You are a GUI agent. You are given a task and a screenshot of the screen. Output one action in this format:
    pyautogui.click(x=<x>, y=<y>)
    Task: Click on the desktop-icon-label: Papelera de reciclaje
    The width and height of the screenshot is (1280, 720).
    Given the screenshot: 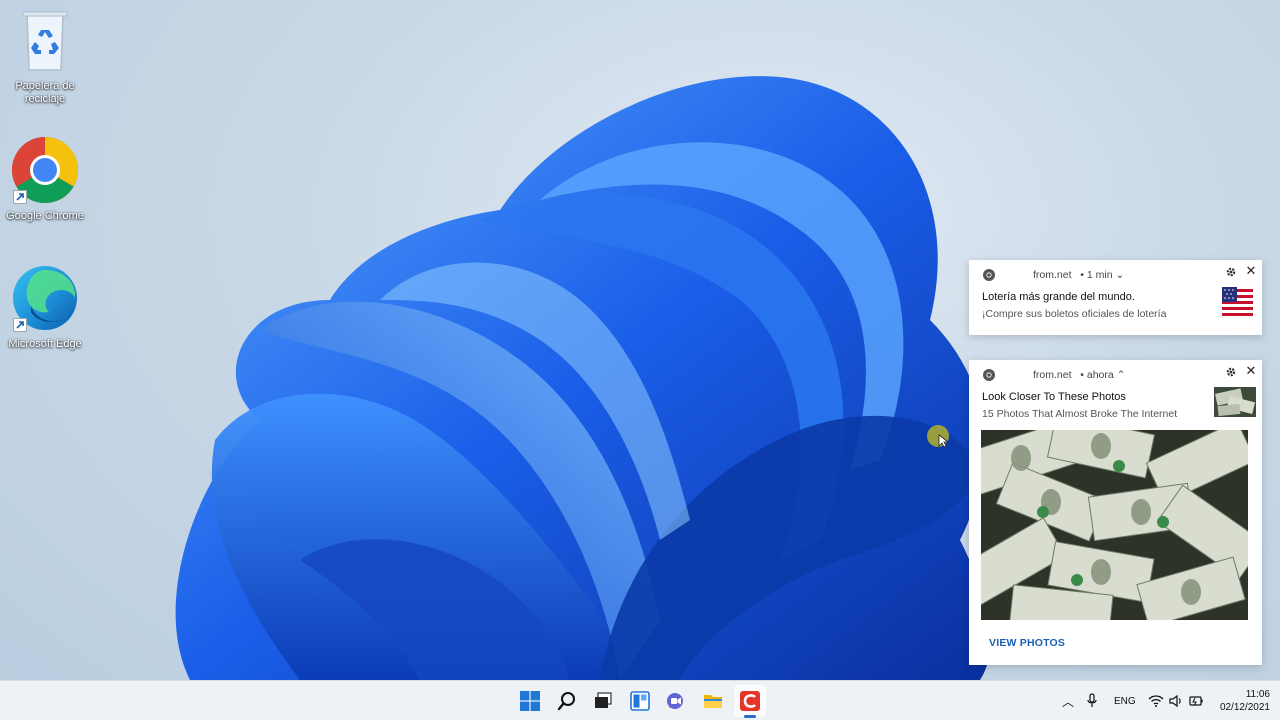 What is the action you would take?
    pyautogui.click(x=45, y=92)
    